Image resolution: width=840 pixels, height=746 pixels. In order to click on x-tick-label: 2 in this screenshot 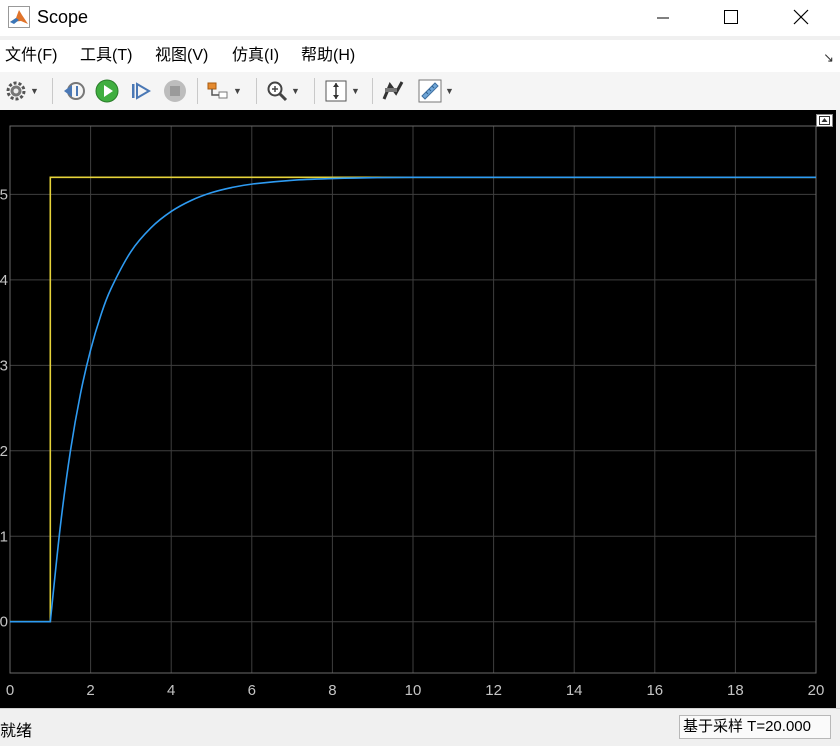, I will do `click(90, 690)`.